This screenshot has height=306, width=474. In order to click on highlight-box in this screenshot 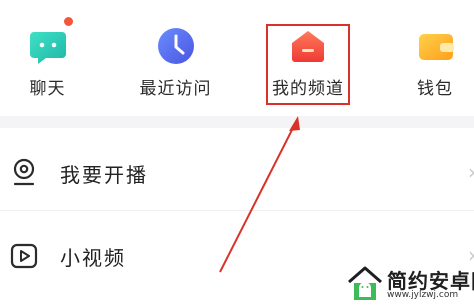, I will do `click(308, 64)`.